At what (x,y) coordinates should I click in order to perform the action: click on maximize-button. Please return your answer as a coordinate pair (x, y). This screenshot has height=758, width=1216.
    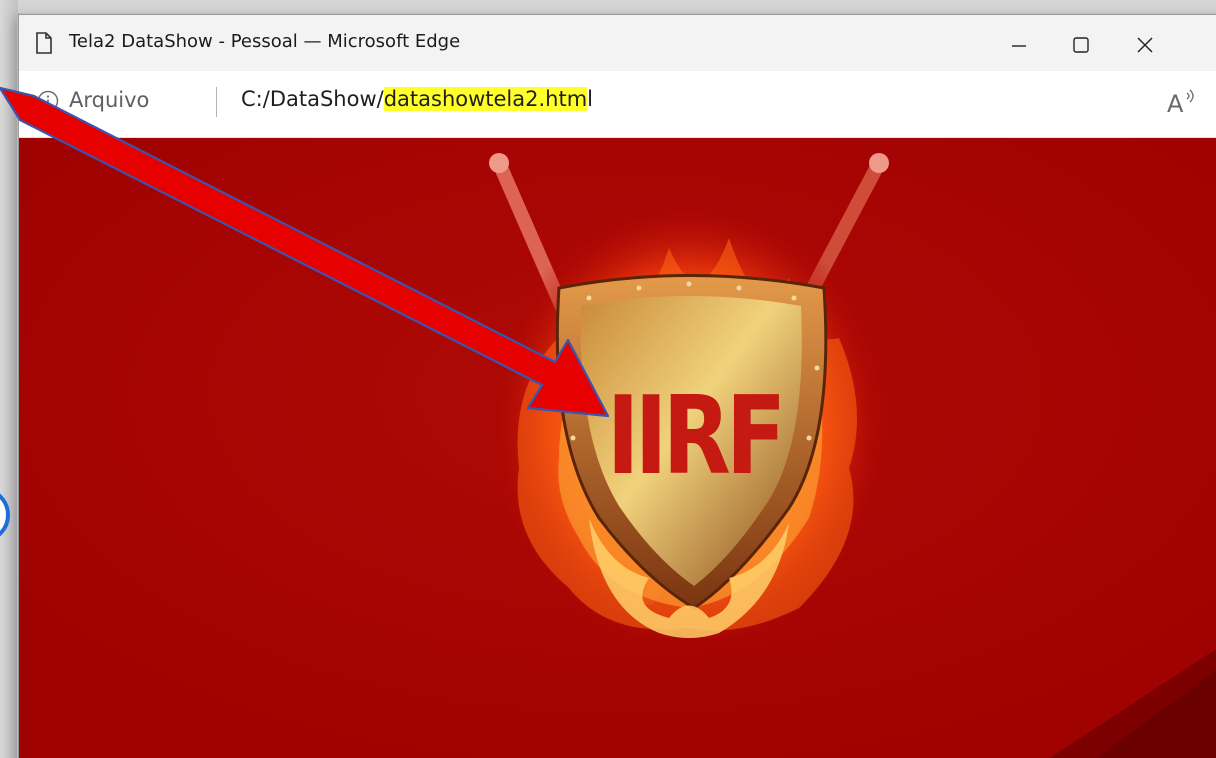
    Looking at the image, I should click on (1081, 45).